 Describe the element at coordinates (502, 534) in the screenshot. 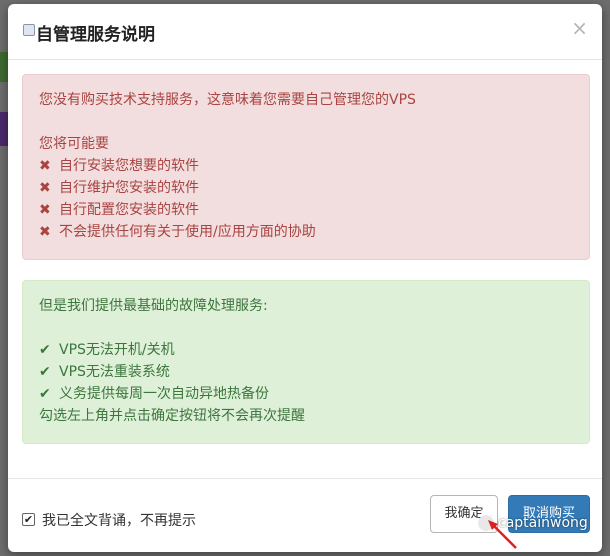

I see `annotation-arrow-icon` at that location.